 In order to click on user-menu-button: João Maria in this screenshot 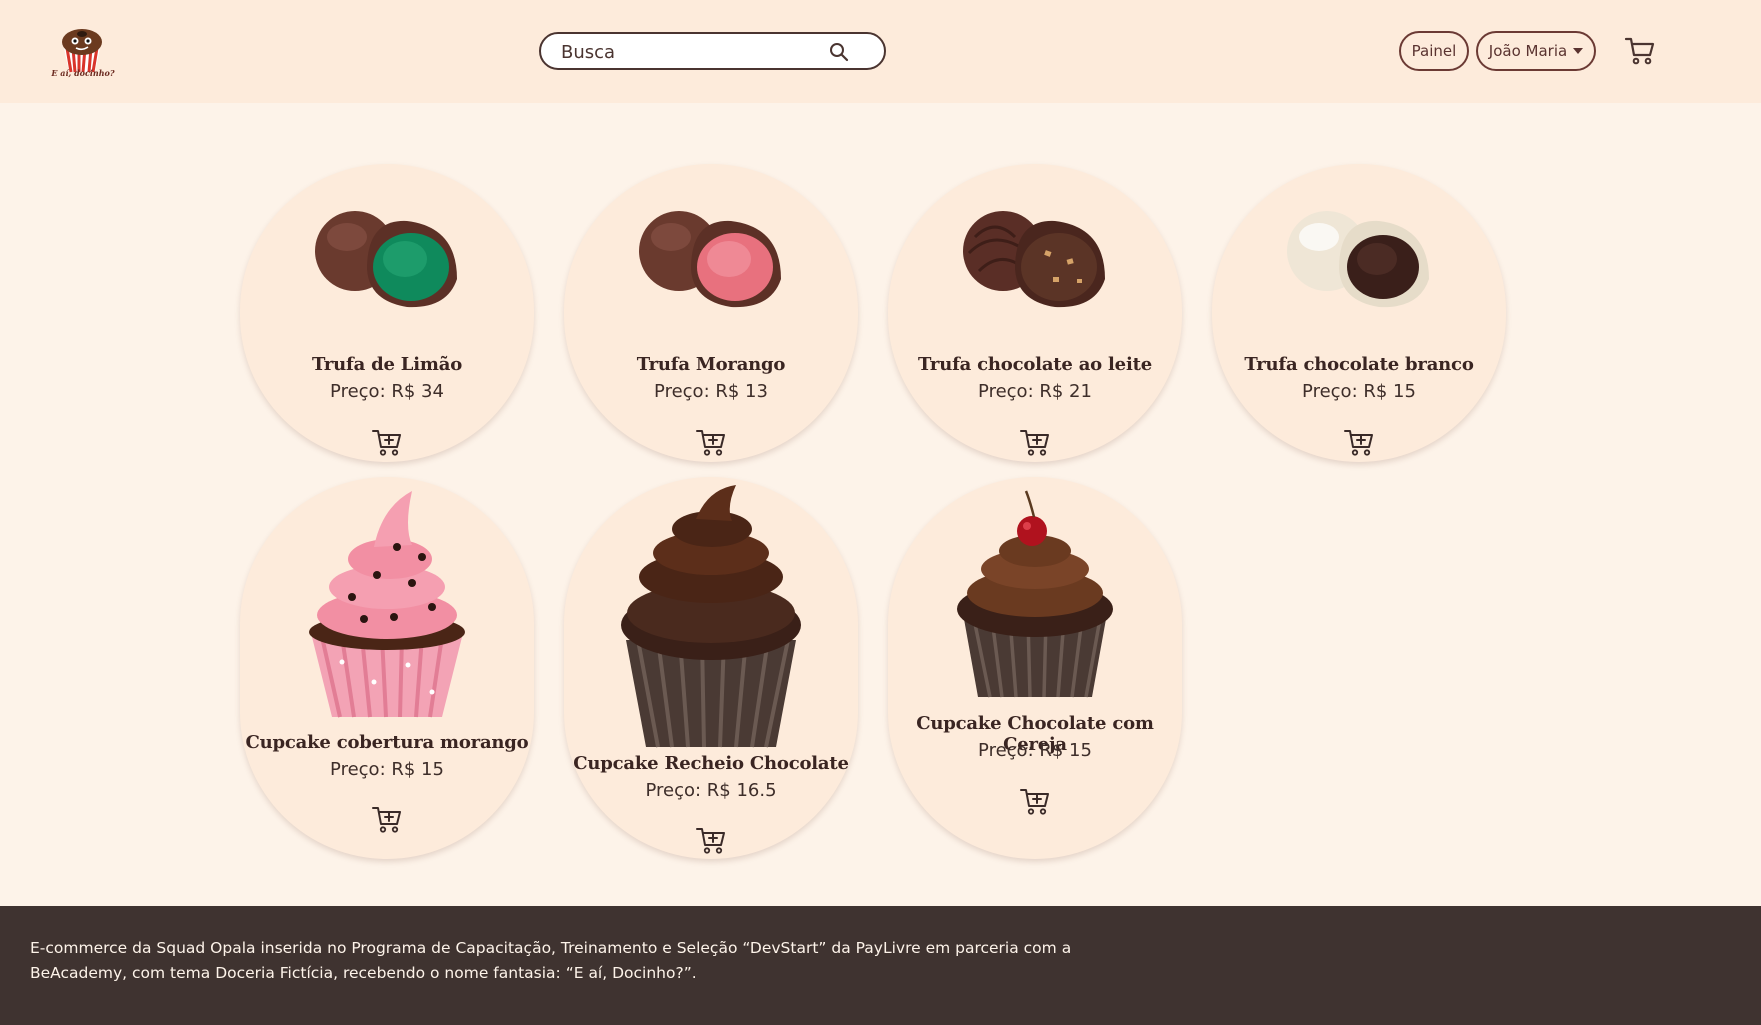, I will do `click(1536, 51)`.